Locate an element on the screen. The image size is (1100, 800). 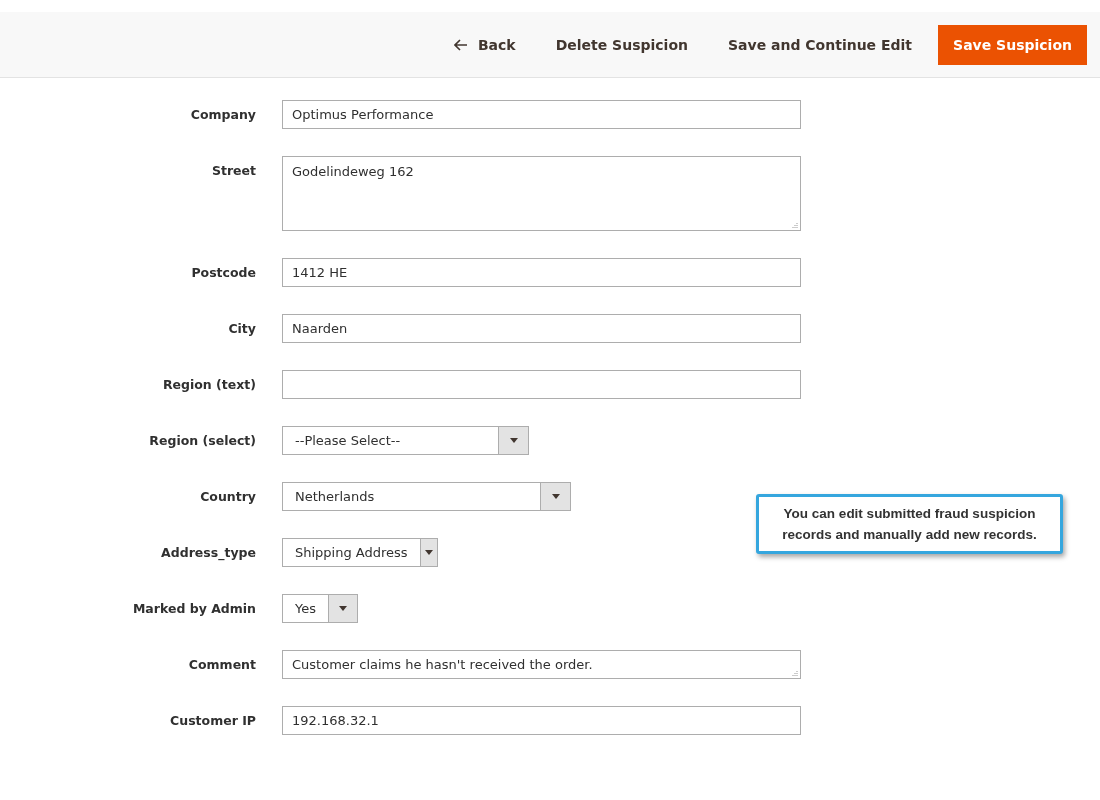
field-label: Address_type is located at coordinates (208, 552).